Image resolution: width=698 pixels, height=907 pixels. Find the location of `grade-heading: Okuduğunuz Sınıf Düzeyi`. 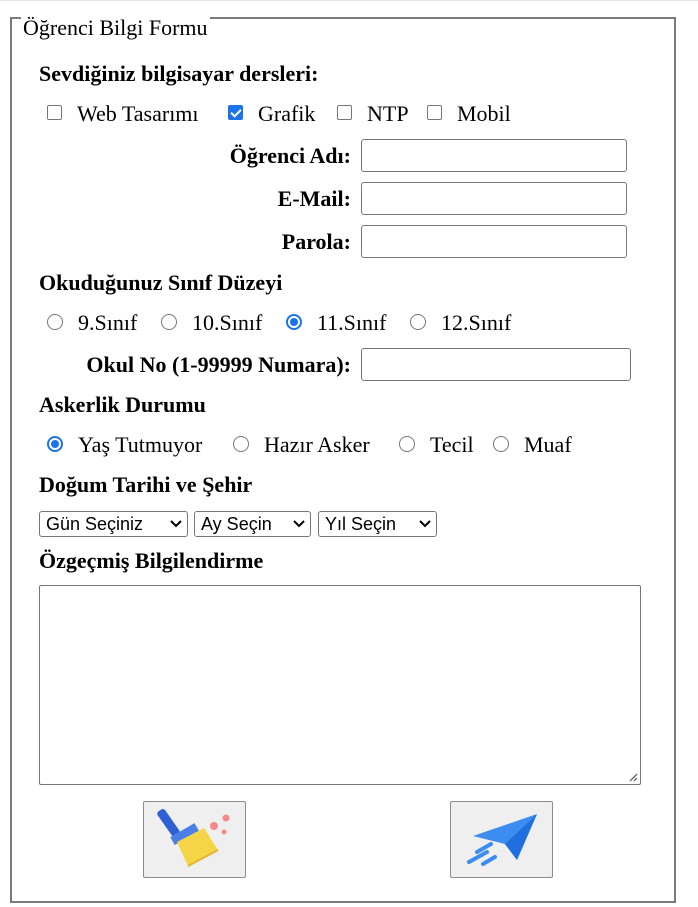

grade-heading: Okuduğunuz Sınıf Düzeyi is located at coordinates (161, 282).